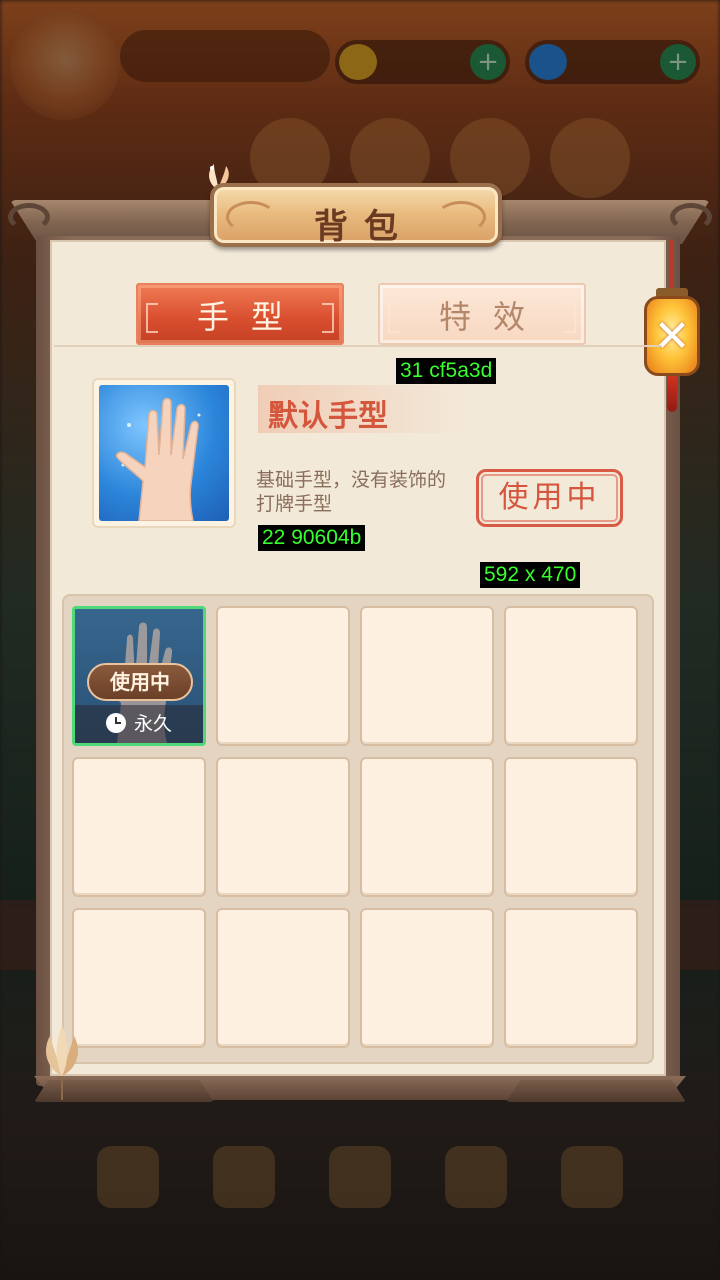 The width and height of the screenshot is (720, 1280). I want to click on inventory-slot-equipped: 使用中 永久, so click(139, 676).